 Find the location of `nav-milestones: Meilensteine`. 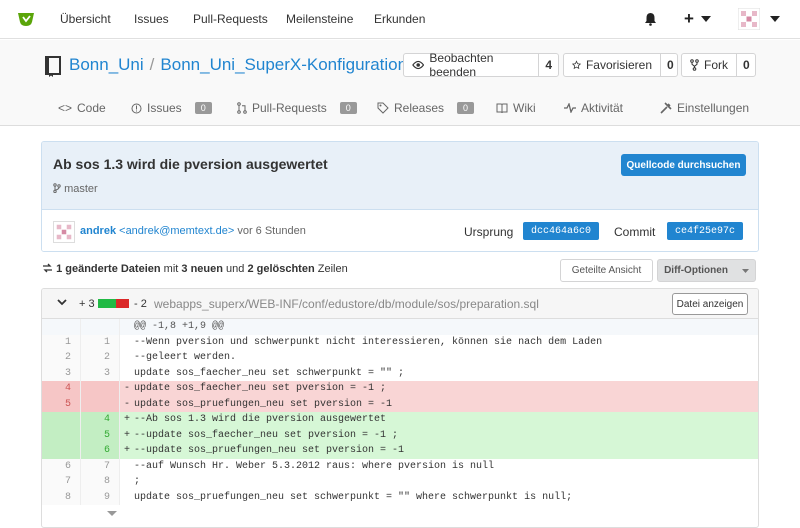

nav-milestones: Meilensteine is located at coordinates (319, 19).